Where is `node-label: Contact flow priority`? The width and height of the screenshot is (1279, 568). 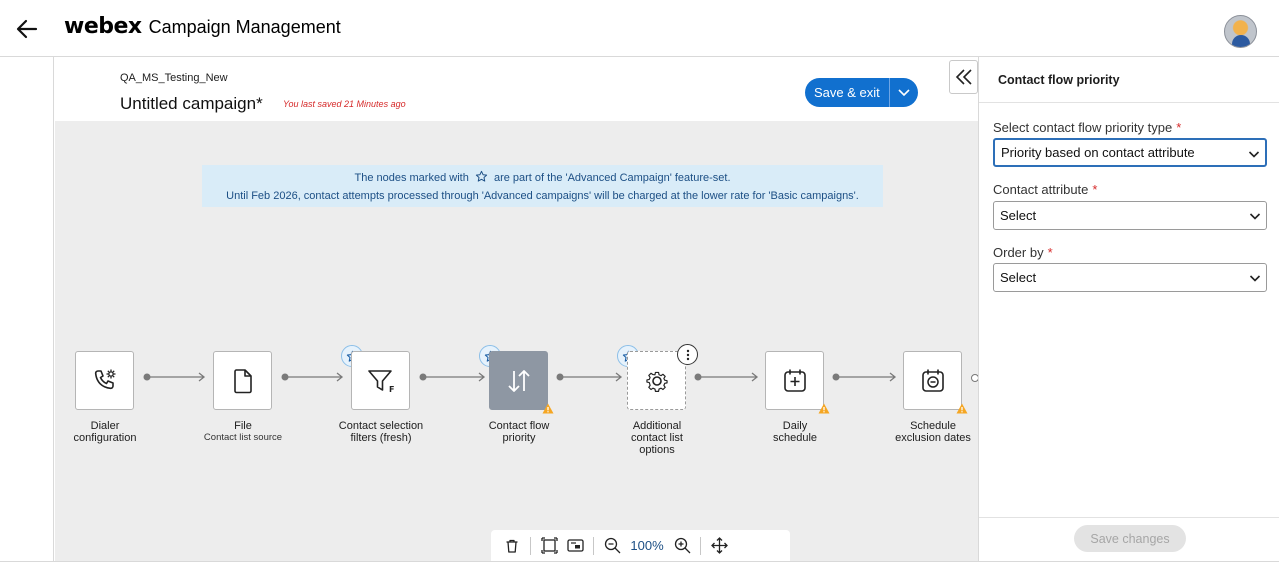 node-label: Contact flow priority is located at coordinates (519, 432).